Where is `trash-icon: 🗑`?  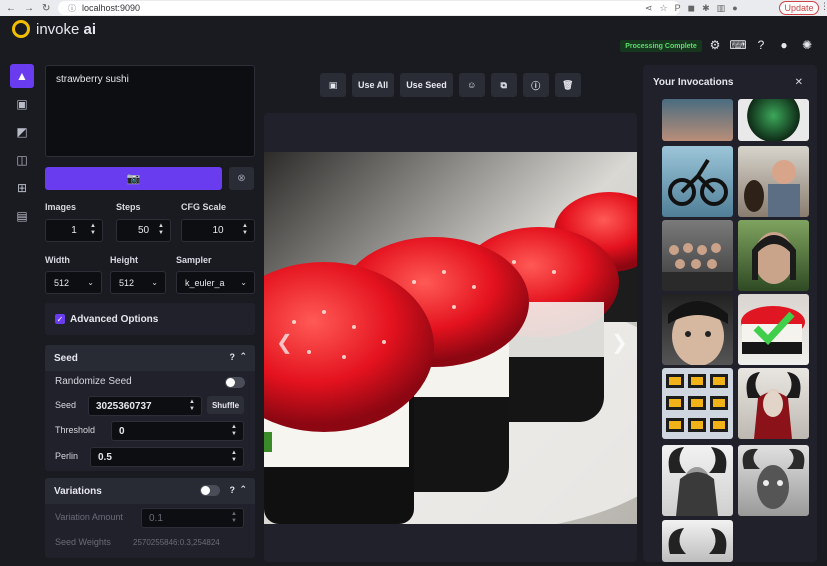
trash-icon: 🗑 is located at coordinates (568, 84).